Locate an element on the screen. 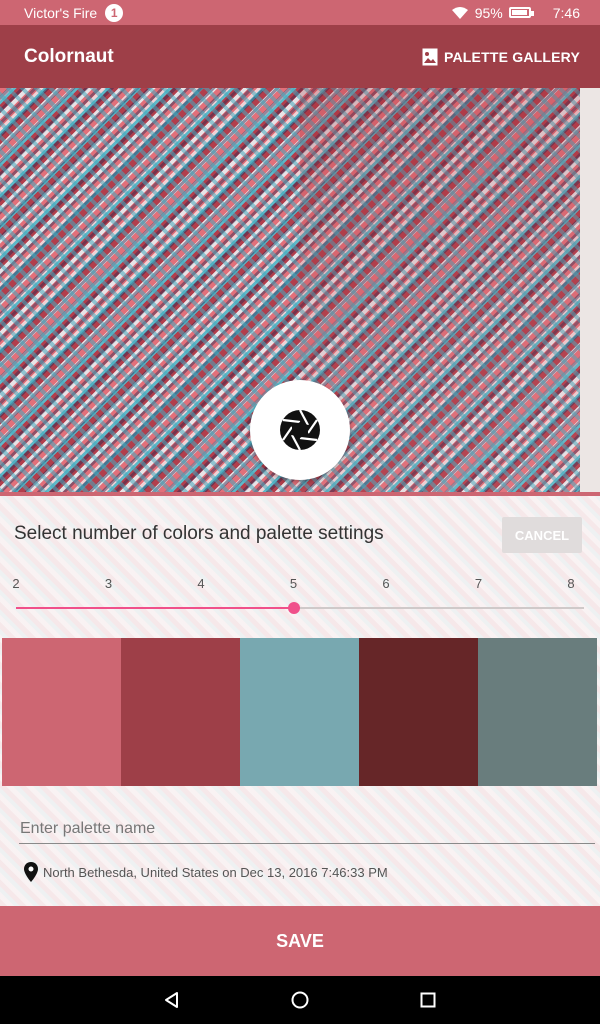  status-bar: Victor's Fire 1 95% 7:46 is located at coordinates (300, 12).